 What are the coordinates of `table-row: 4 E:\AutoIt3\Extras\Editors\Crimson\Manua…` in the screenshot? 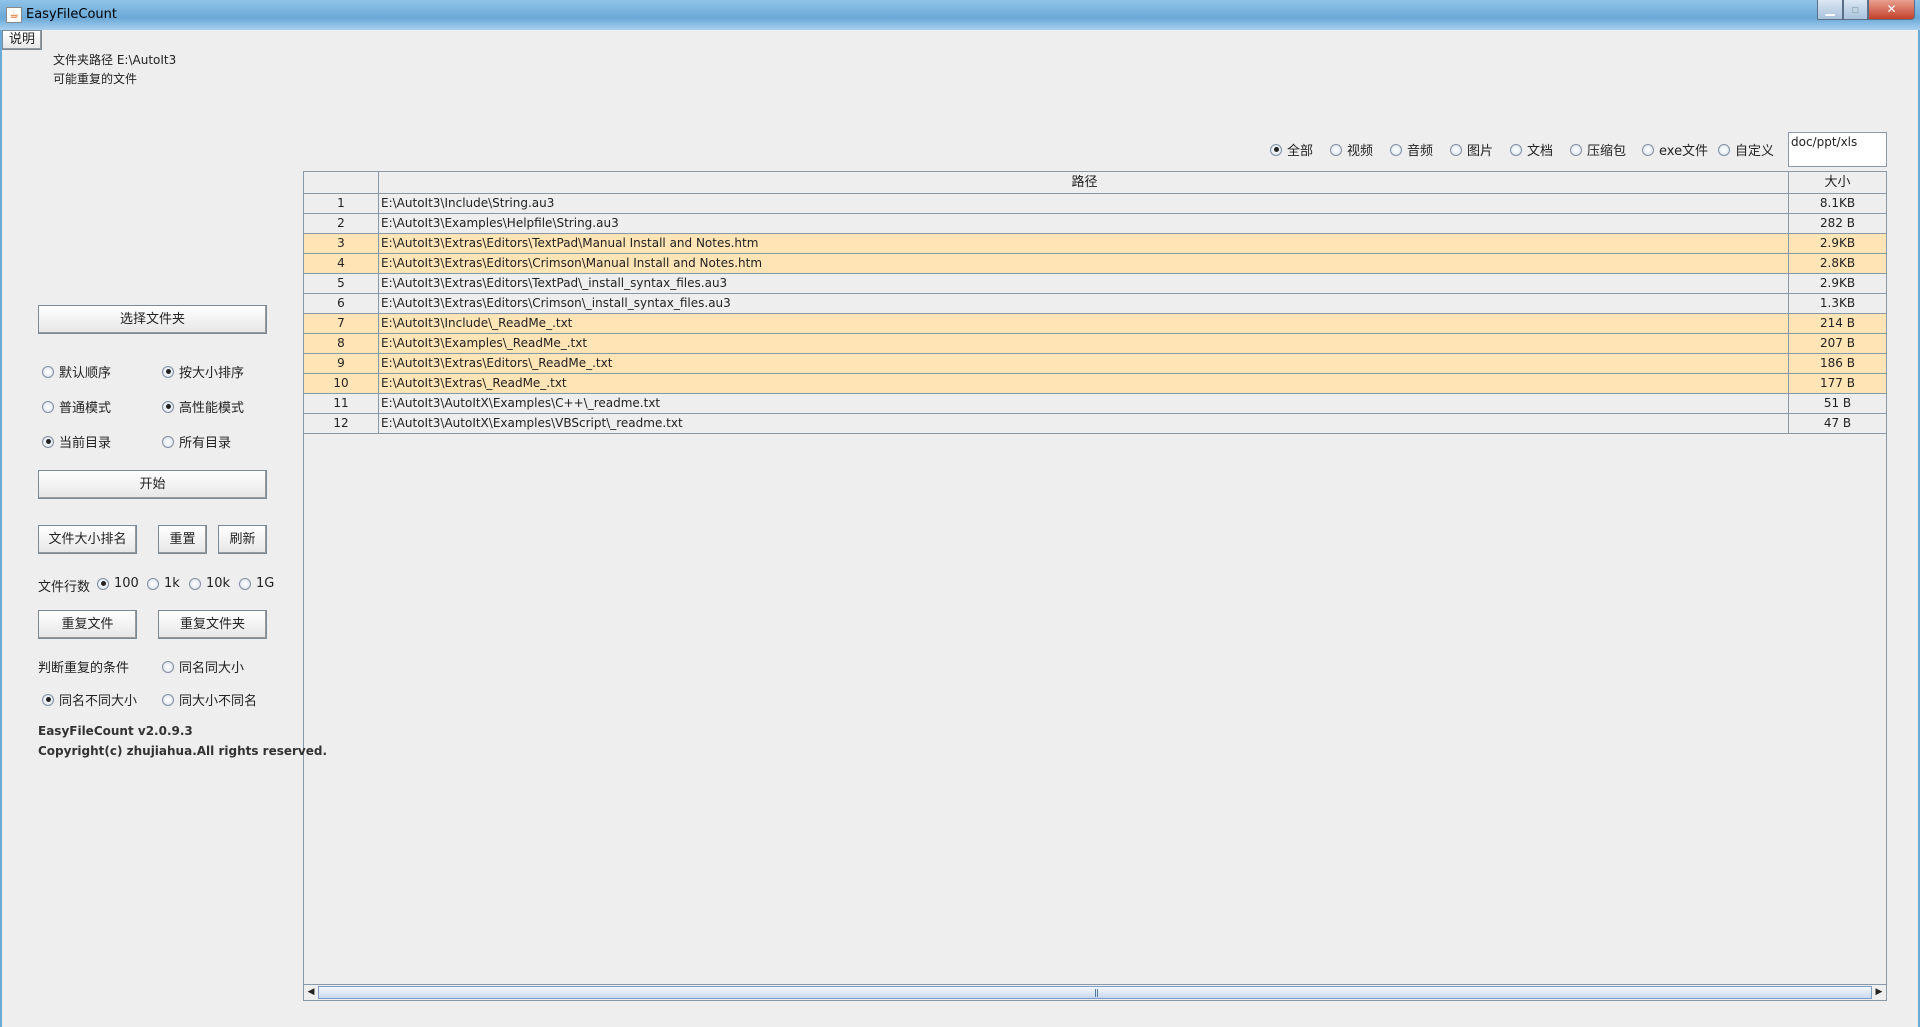 It's located at (1095, 264).